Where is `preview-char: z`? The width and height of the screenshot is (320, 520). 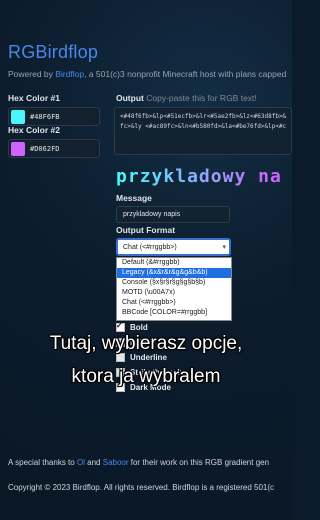
preview-char: z is located at coordinates (145, 176).